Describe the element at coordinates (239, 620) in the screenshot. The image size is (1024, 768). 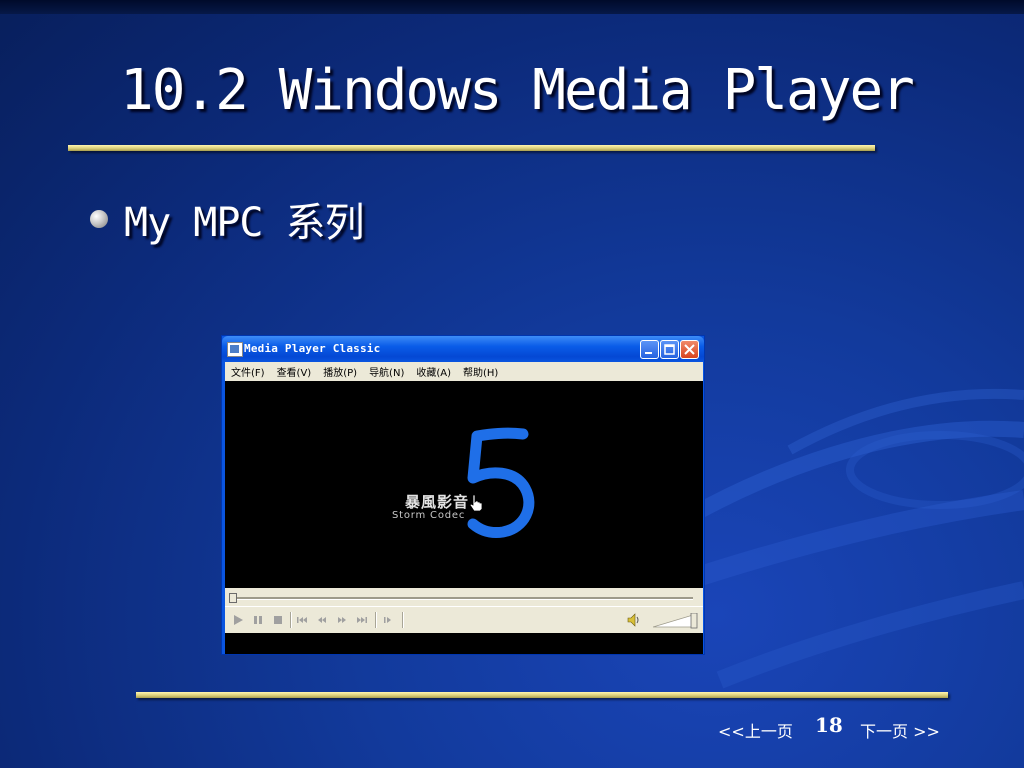
I see `play-icon` at that location.